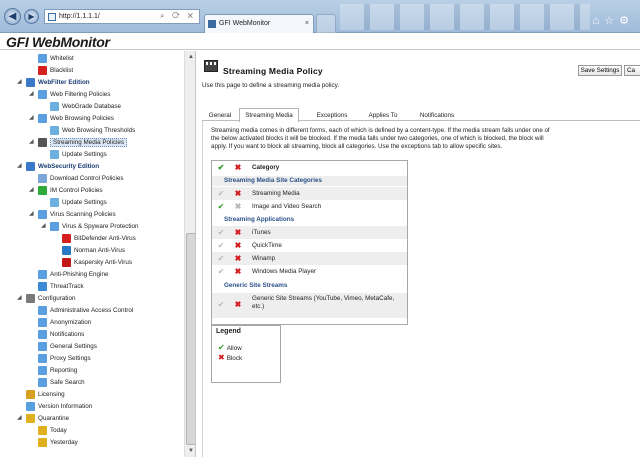 Image resolution: width=640 pixels, height=457 pixels. I want to click on browser-tab: GFI WebMonitor ×, so click(259, 23).